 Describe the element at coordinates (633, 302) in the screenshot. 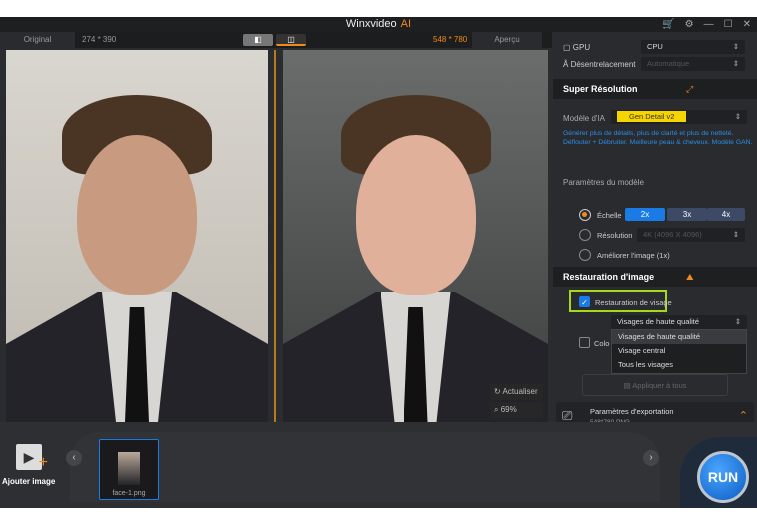

I see `face-restore-label: Restauration de visage` at that location.